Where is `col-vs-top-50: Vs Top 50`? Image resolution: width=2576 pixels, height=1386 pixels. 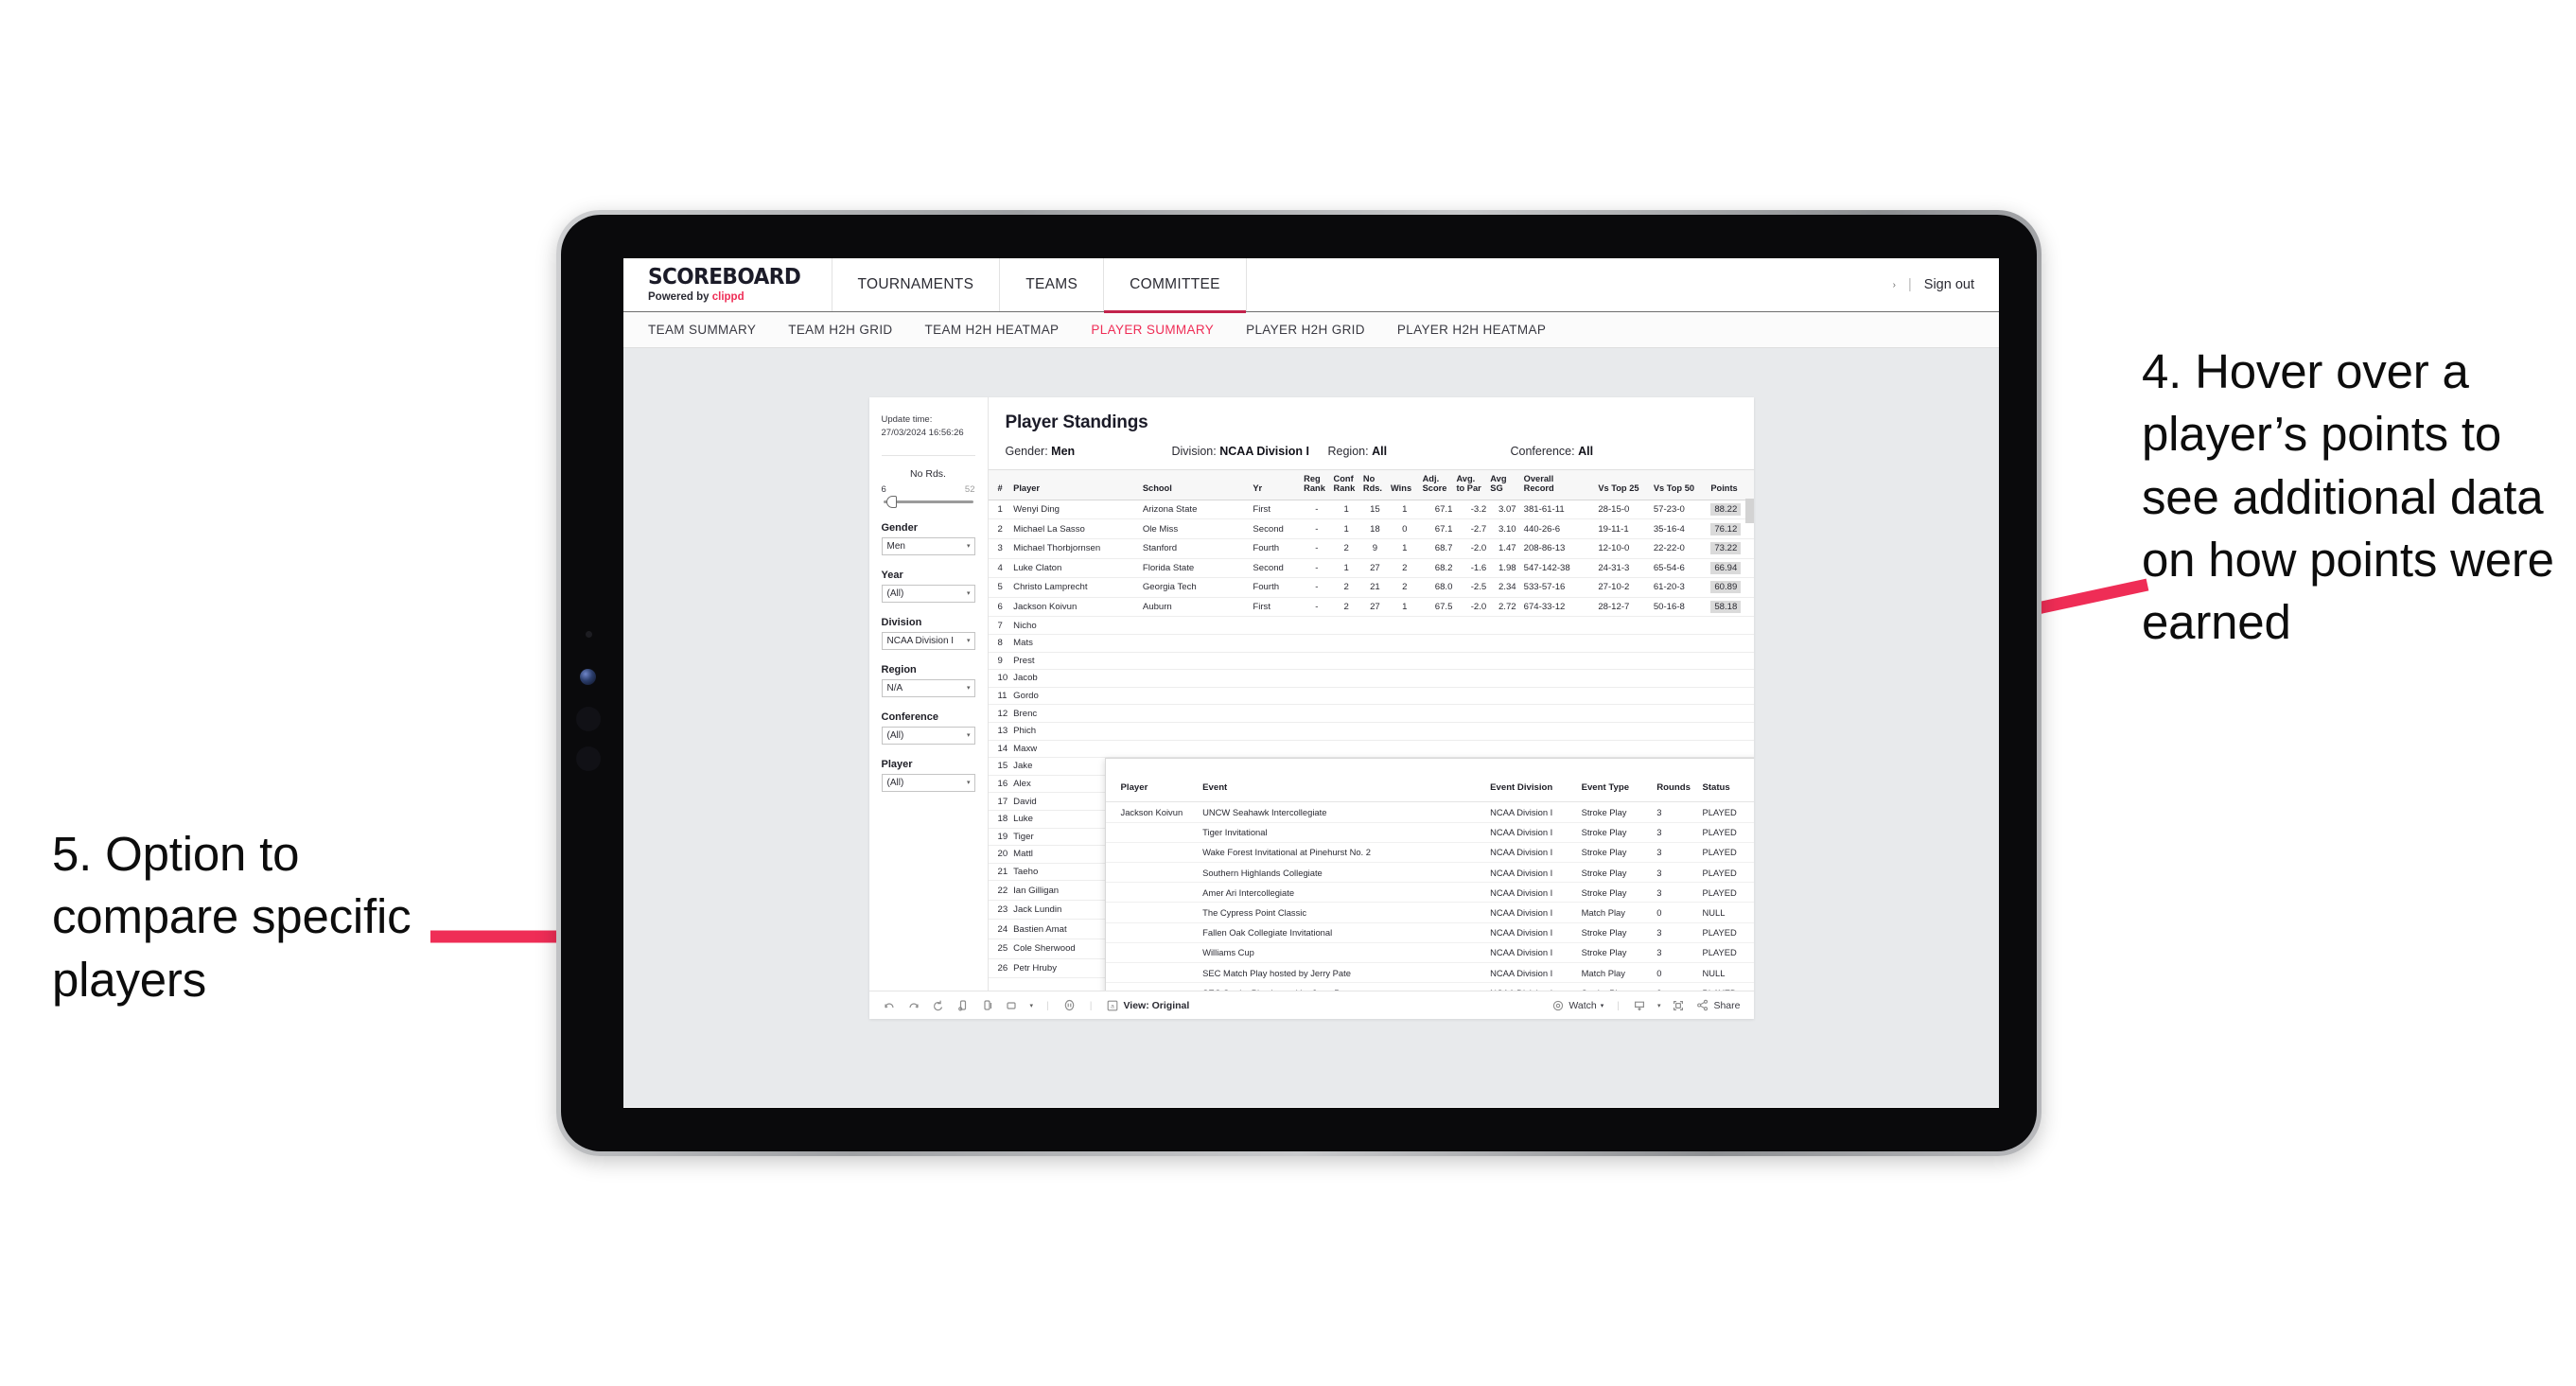 col-vs-top-50: Vs Top 50 is located at coordinates (1680, 484).